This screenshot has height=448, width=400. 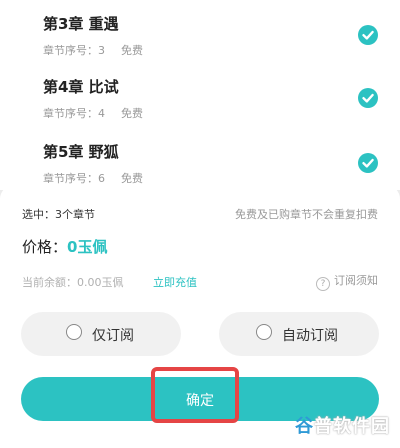 I want to click on chapter-meta: 章节序号：3 免费, so click(x=93, y=50).